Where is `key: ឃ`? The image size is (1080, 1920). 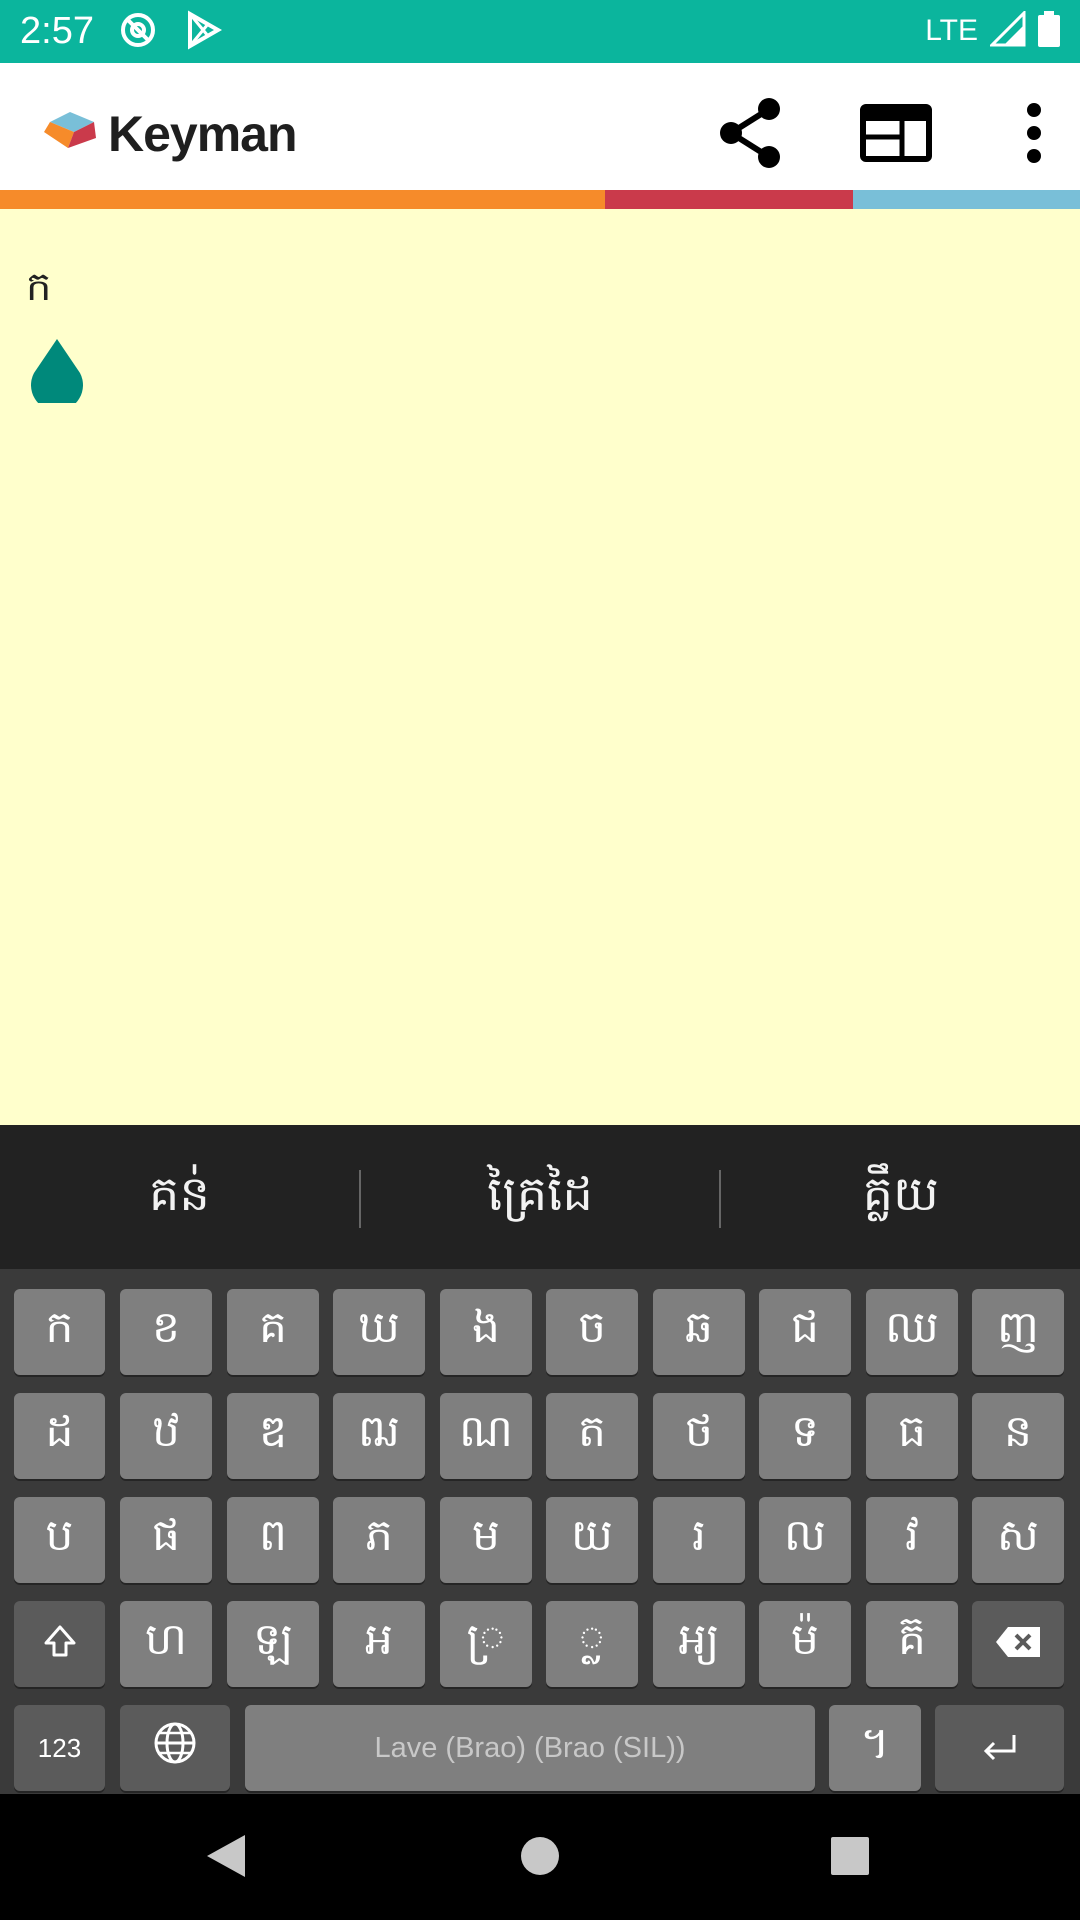 key: ឃ is located at coordinates (379, 1332).